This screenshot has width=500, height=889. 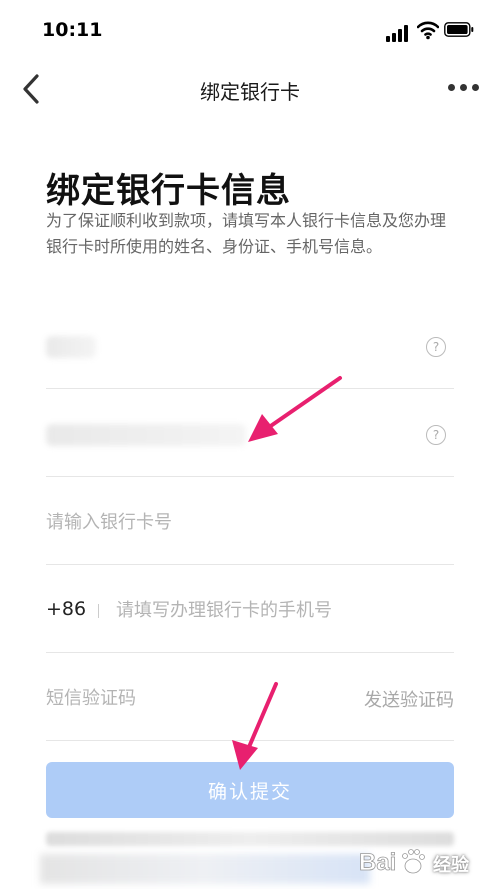 What do you see at coordinates (399, 33) in the screenshot?
I see `cellular-signal-icon` at bounding box center [399, 33].